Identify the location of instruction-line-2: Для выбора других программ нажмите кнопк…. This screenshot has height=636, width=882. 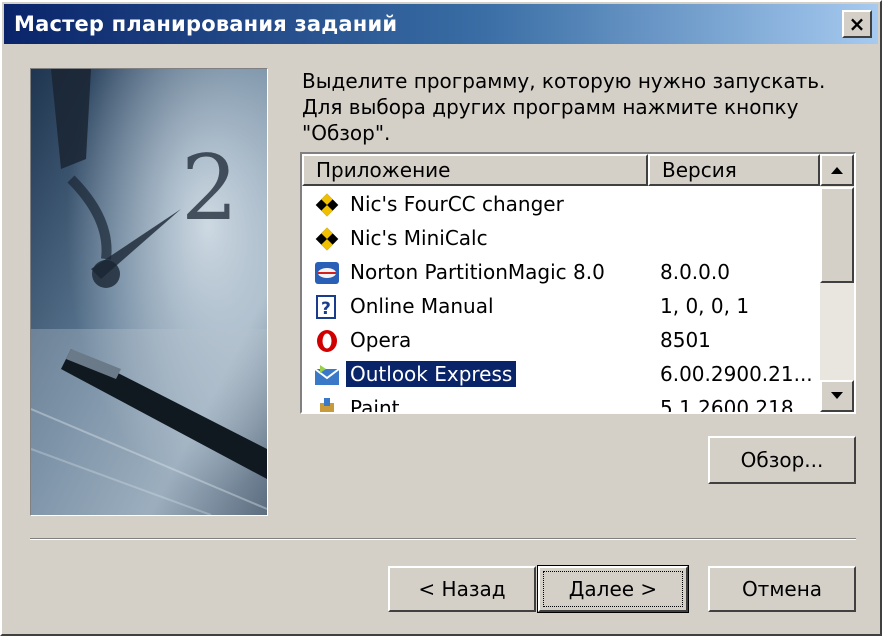
(550, 107).